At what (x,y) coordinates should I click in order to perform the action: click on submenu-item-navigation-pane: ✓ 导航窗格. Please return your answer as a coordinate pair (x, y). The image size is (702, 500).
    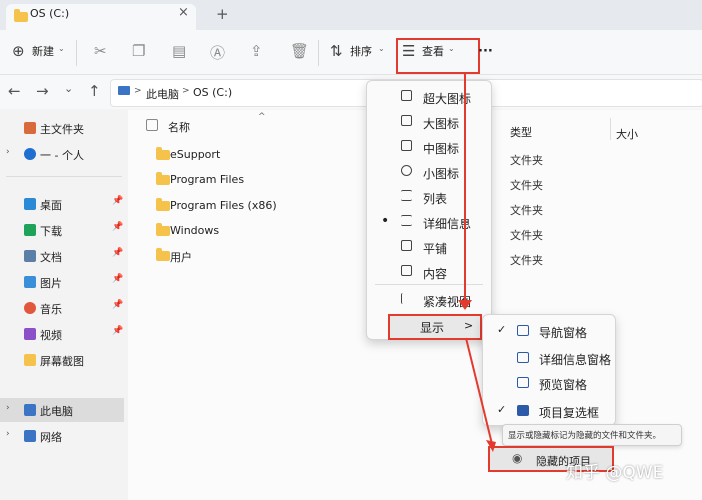
    Looking at the image, I should click on (549, 331).